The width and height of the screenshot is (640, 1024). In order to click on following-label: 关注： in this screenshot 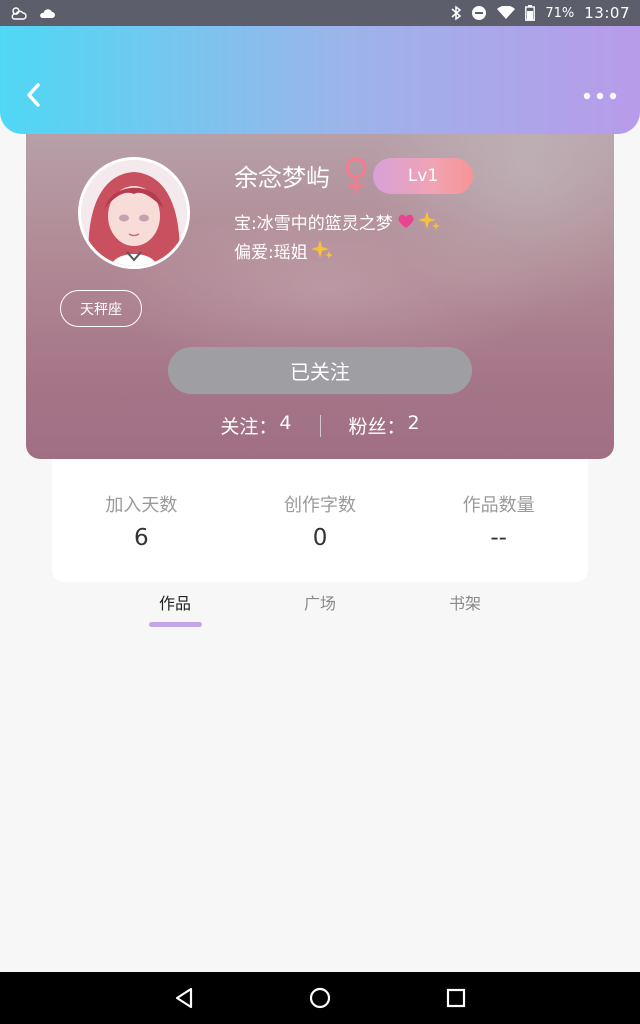, I will do `click(249, 427)`.